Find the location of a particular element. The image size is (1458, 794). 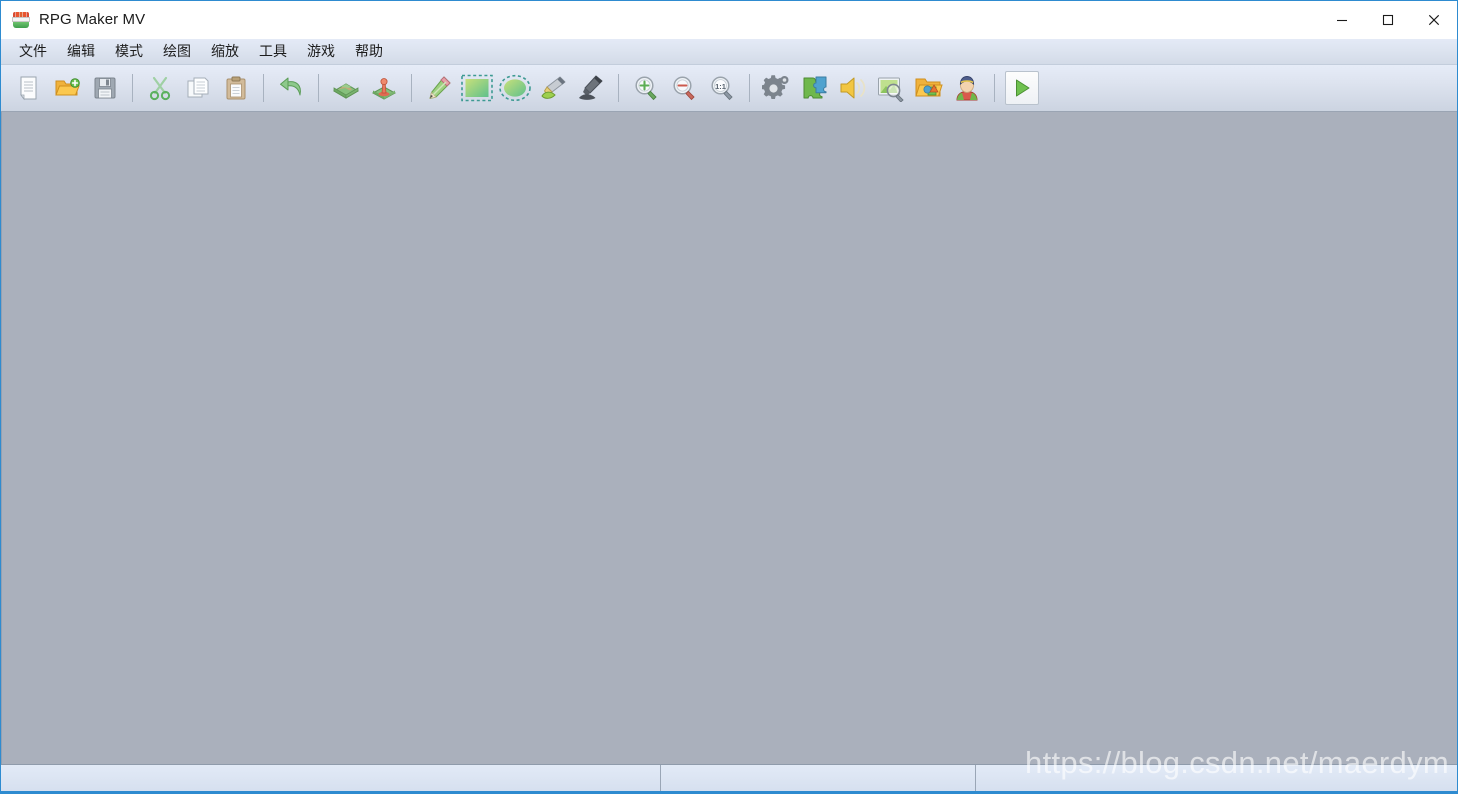

plugin-puzzle-icon is located at coordinates (815, 87).